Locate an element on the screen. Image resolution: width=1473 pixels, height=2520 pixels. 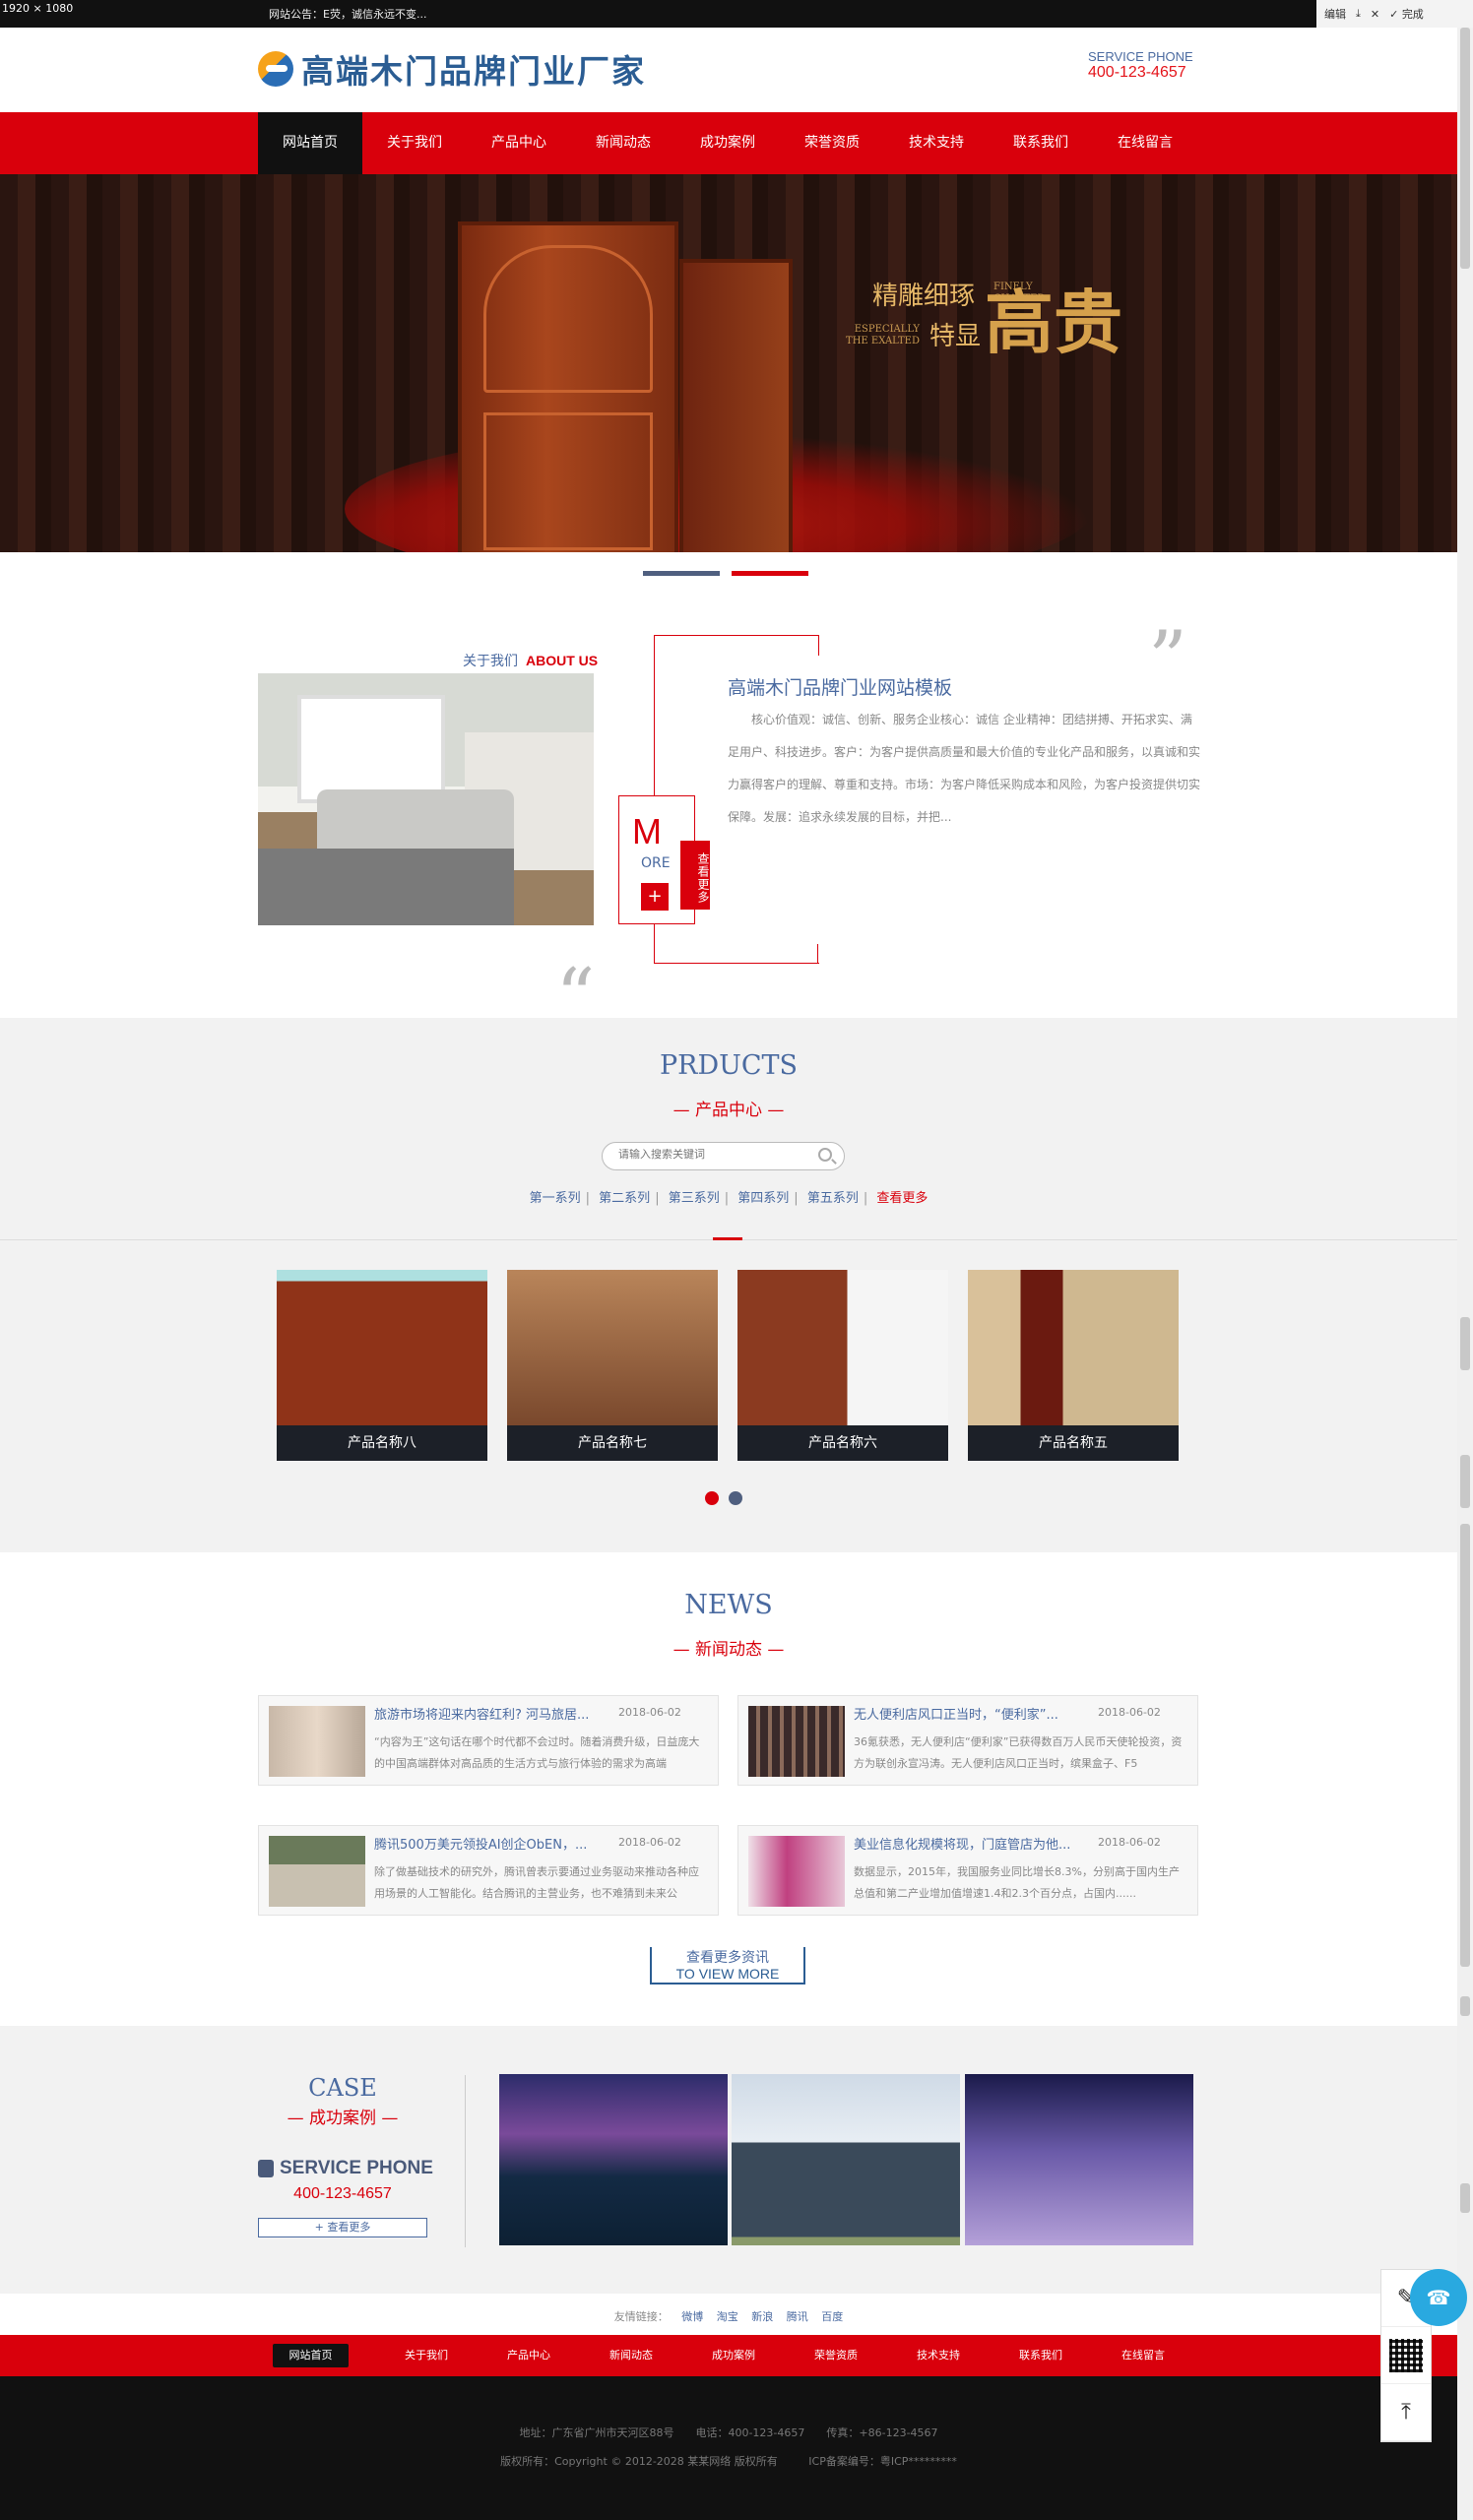
nav-item-contact: 联系我们 is located at coordinates (1041, 143).